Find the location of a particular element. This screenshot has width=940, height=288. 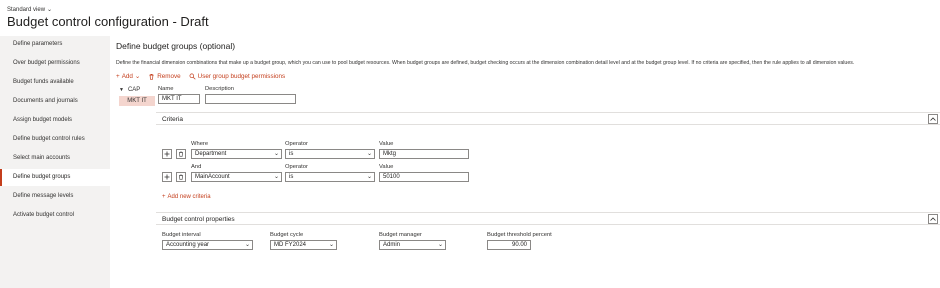

tree-node-root-label: CAP is located at coordinates (134, 90).